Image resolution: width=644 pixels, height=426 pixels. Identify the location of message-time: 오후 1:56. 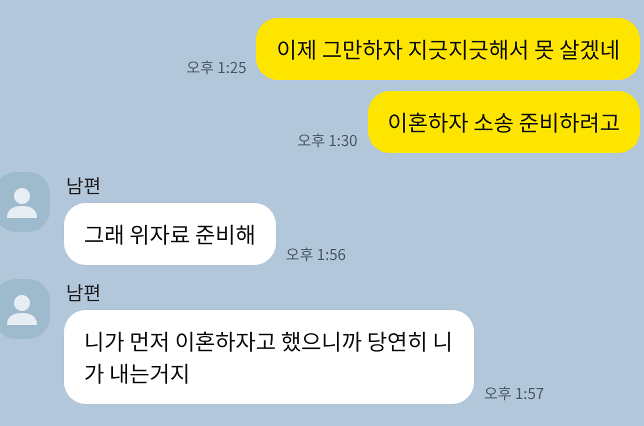
(316, 254).